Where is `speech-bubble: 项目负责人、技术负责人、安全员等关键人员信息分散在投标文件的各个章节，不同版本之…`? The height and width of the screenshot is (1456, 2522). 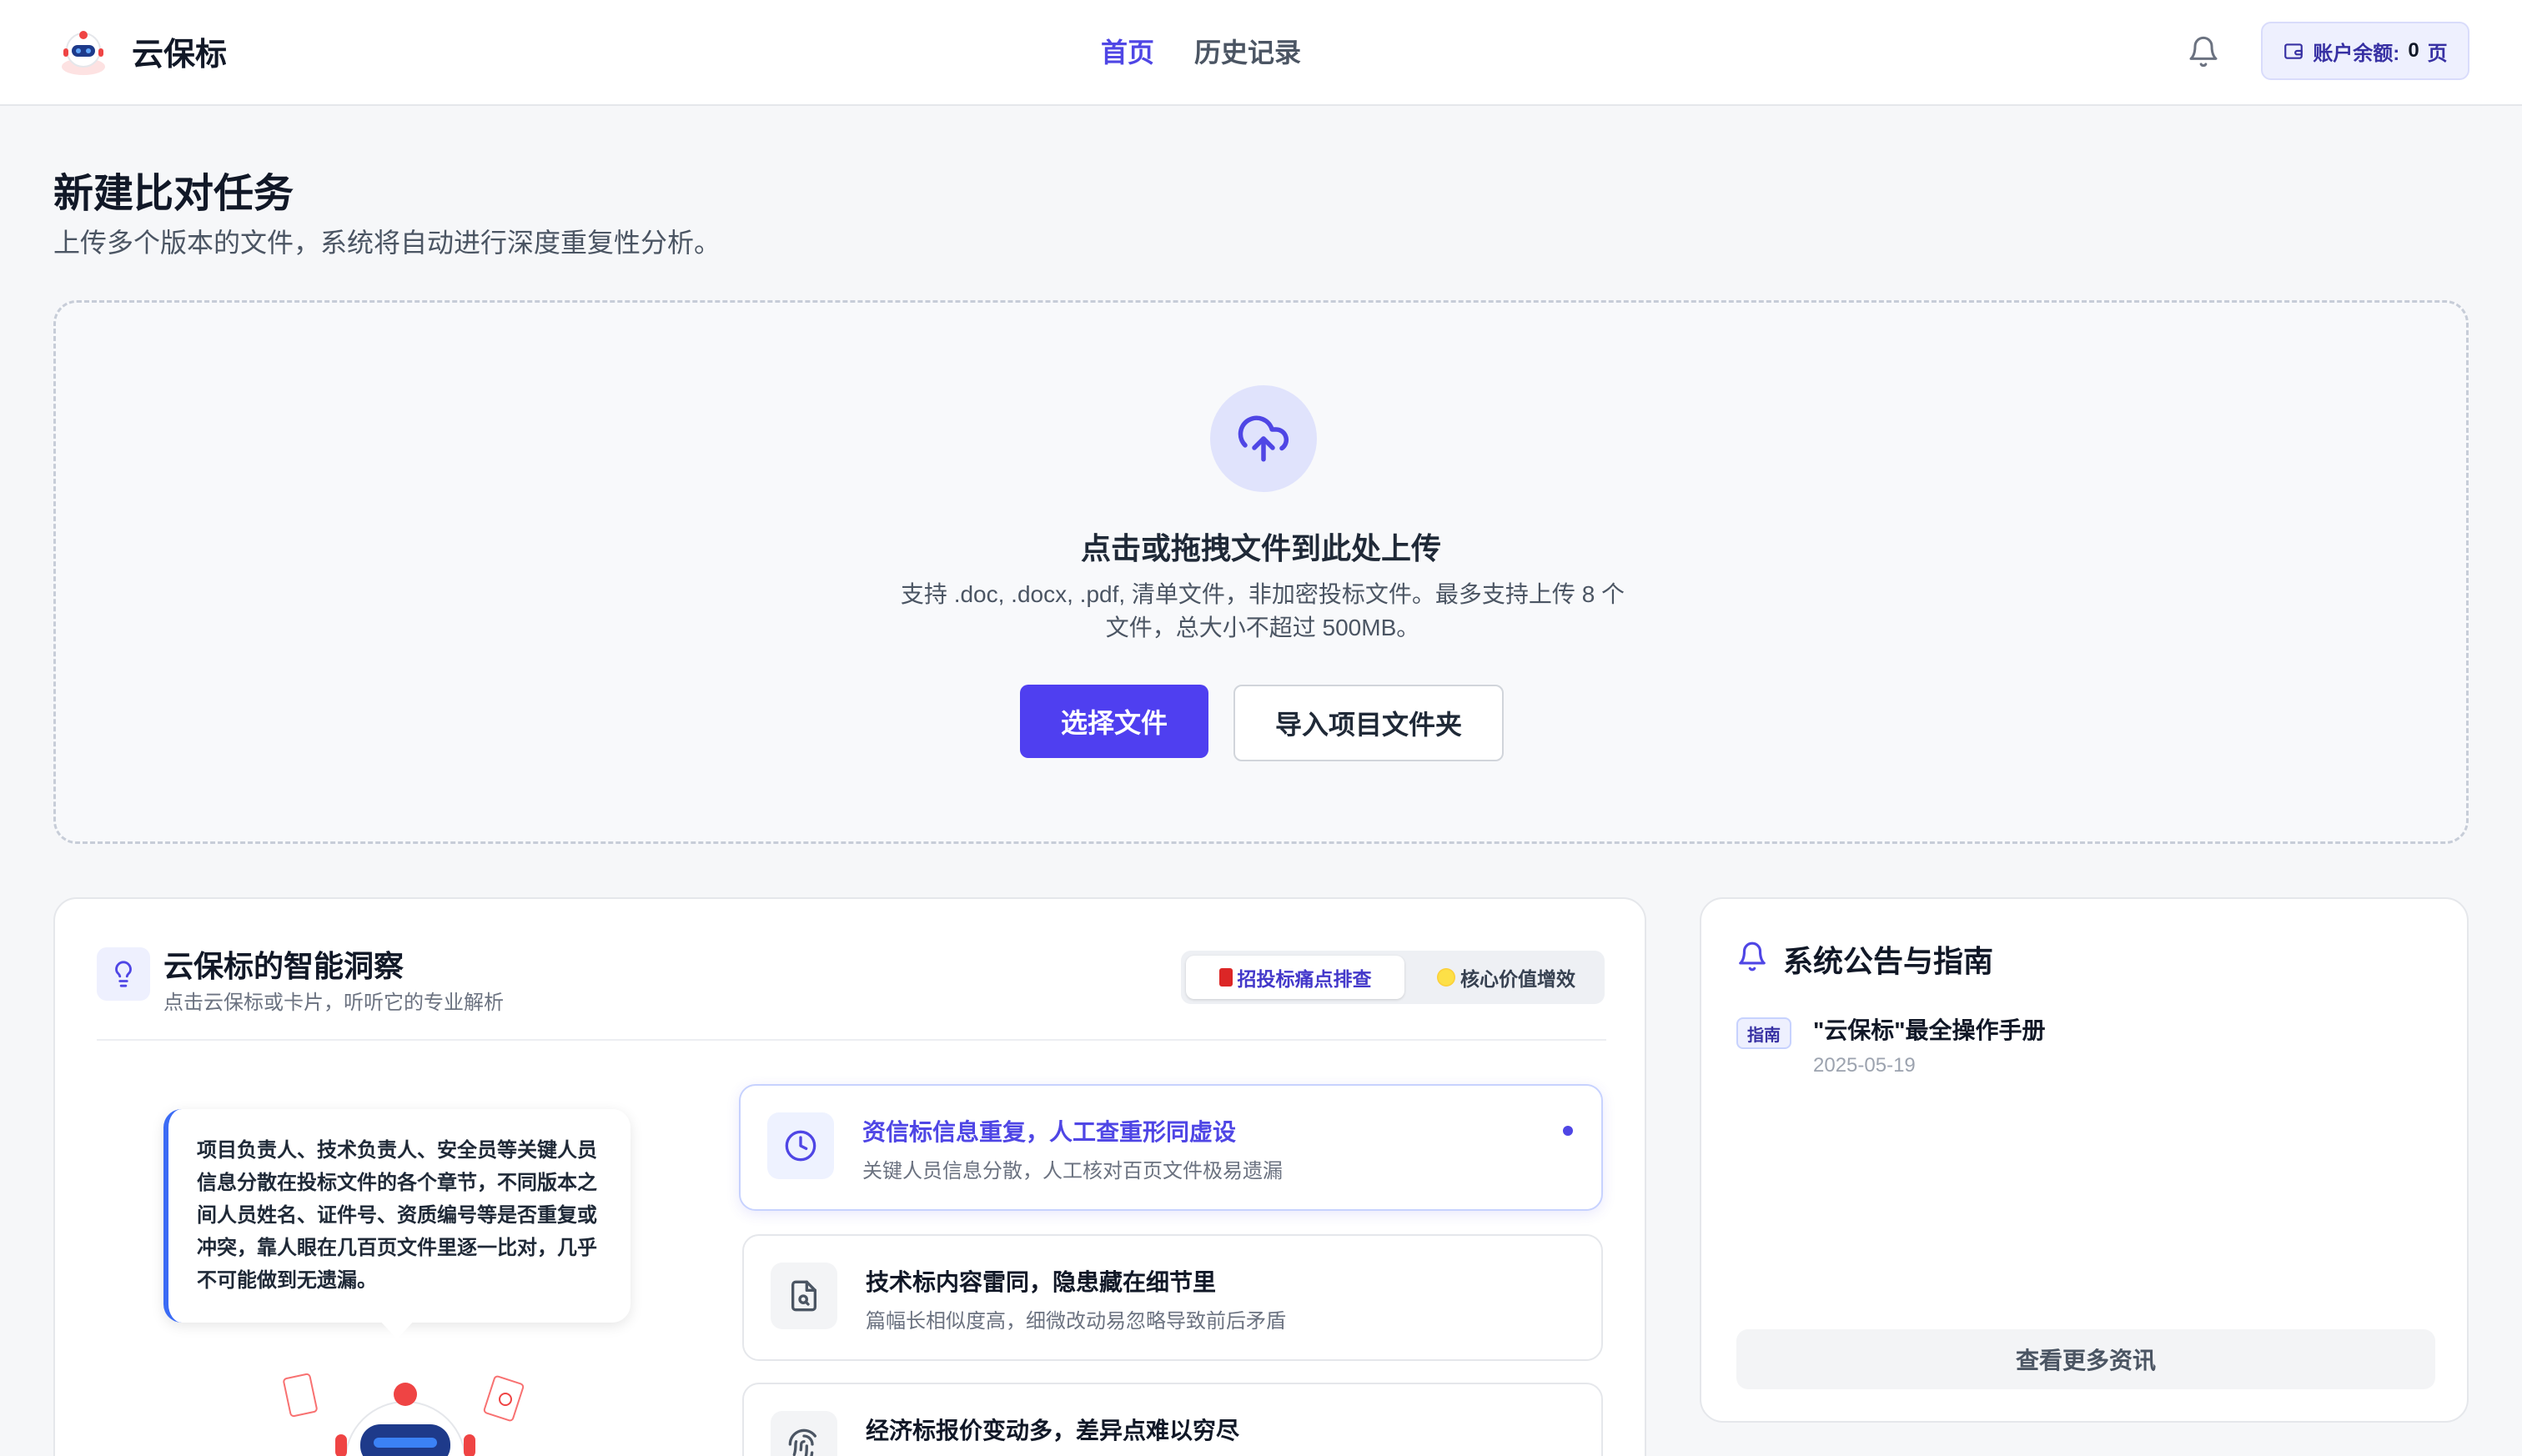 speech-bubble: 项目负责人、技术负责人、安全员等关键人员信息分散在投标文件的各个章节，不同版本之… is located at coordinates (396, 1216).